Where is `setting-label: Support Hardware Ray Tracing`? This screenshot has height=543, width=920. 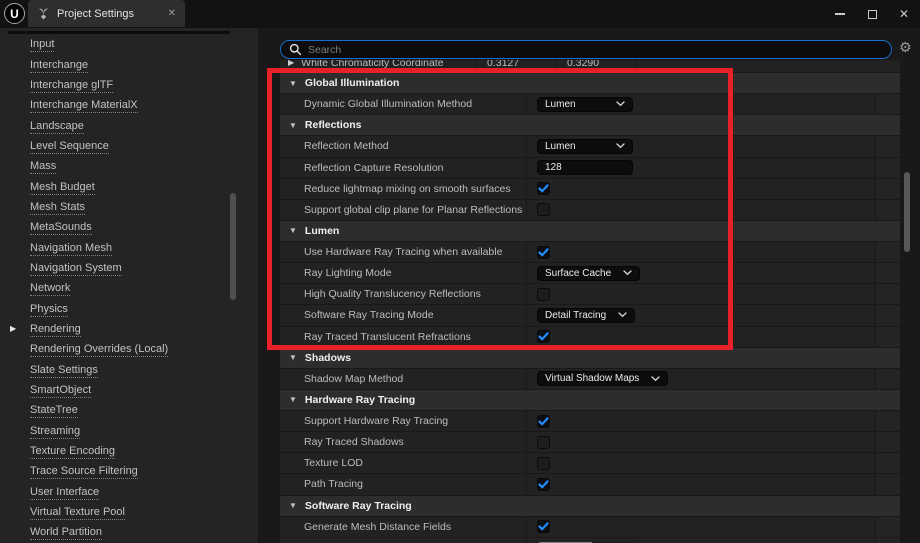
setting-label: Support Hardware Ray Tracing is located at coordinates (403, 421).